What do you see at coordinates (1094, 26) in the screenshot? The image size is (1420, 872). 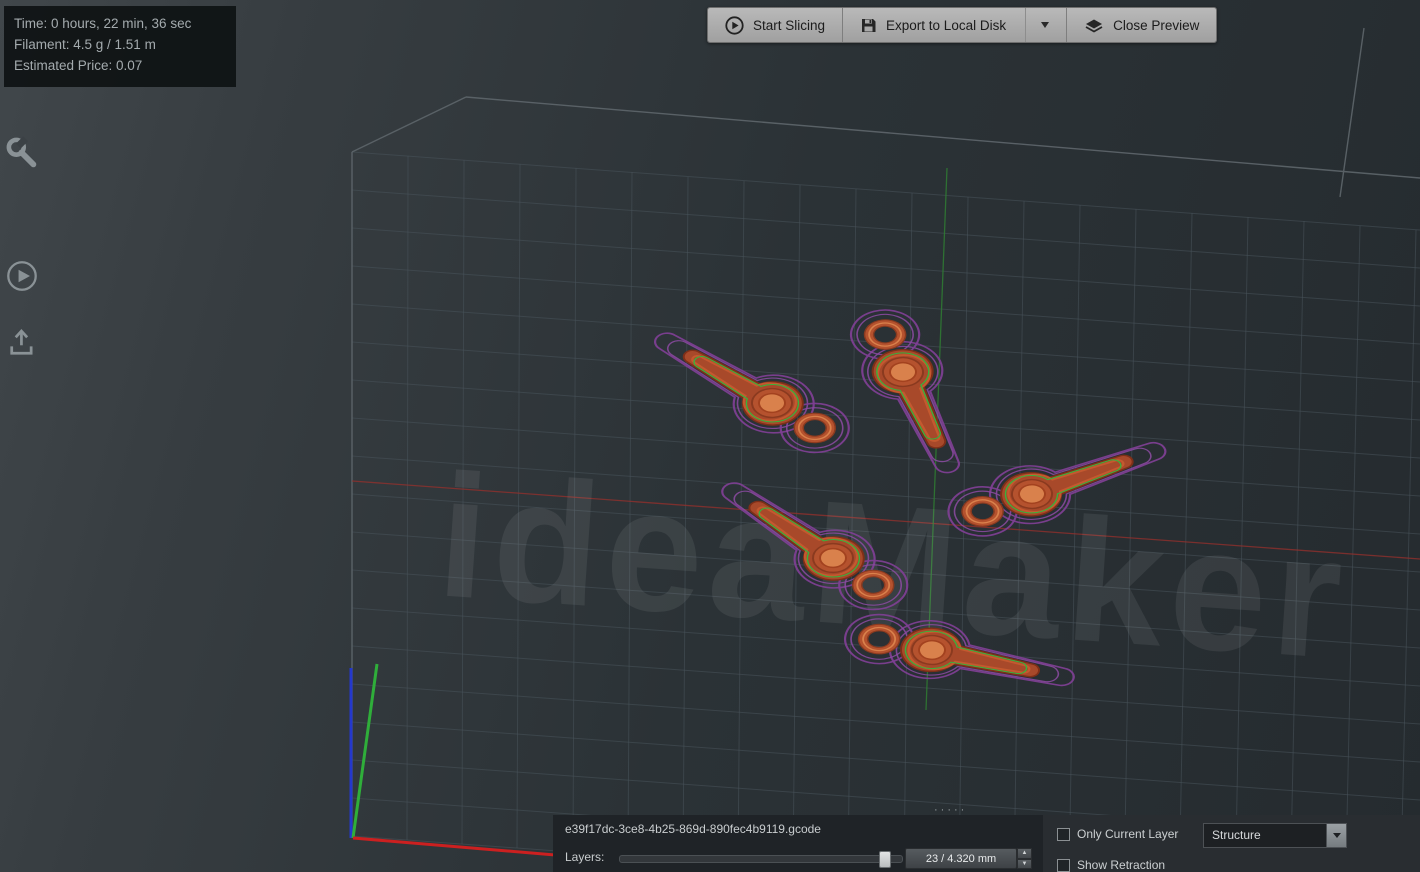 I see `layers-icon` at bounding box center [1094, 26].